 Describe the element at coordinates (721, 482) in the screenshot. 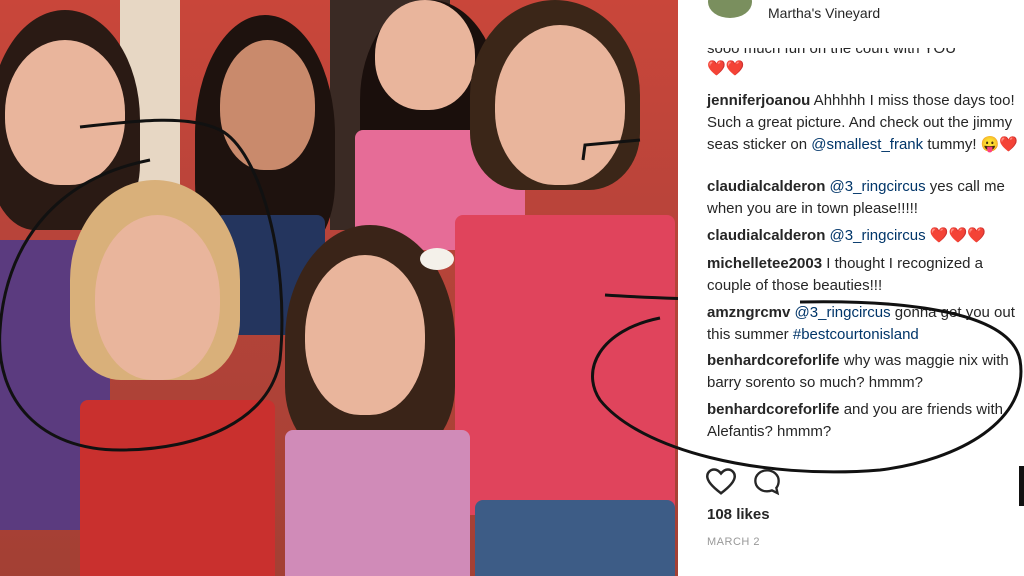

I see `heart-outline-icon` at that location.